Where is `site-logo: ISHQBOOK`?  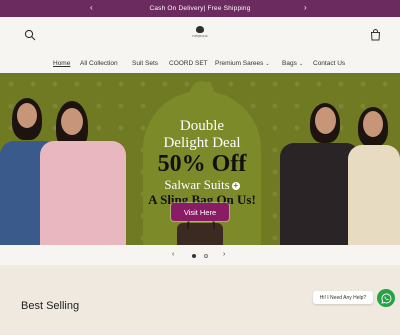 site-logo: ISHQBOOK is located at coordinates (200, 34).